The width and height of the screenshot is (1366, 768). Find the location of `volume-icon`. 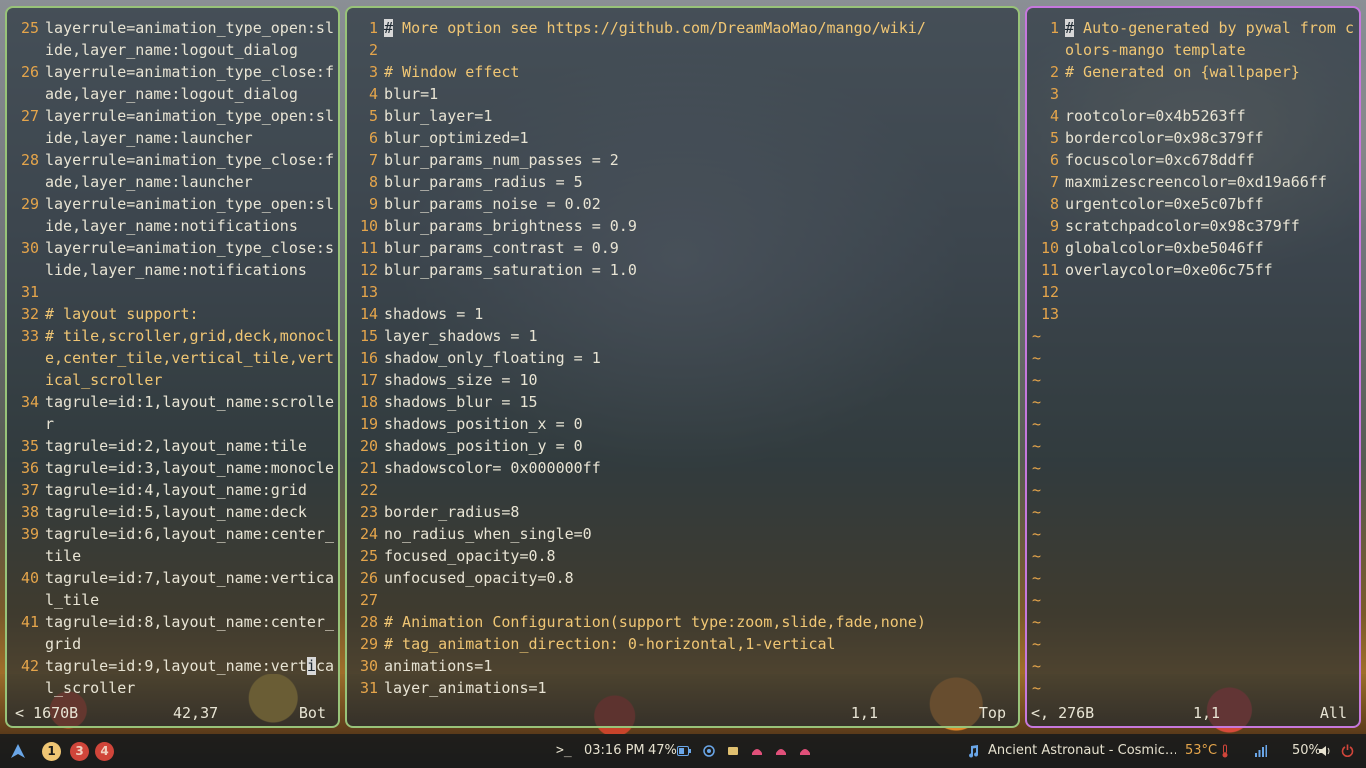

volume-icon is located at coordinates (1324, 751).